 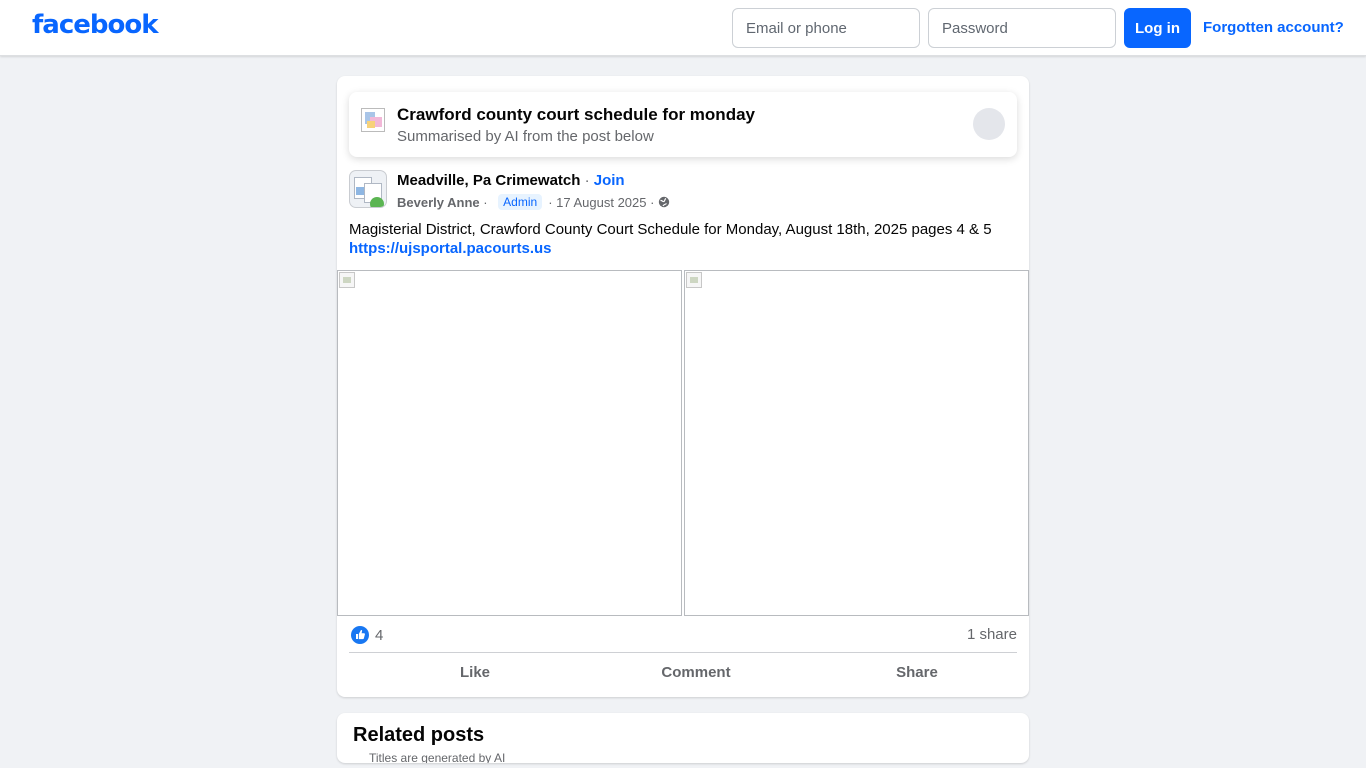 I want to click on post-meta: Beverly Anne · Admin · 17 August 2025 ·, so click(x=533, y=202).